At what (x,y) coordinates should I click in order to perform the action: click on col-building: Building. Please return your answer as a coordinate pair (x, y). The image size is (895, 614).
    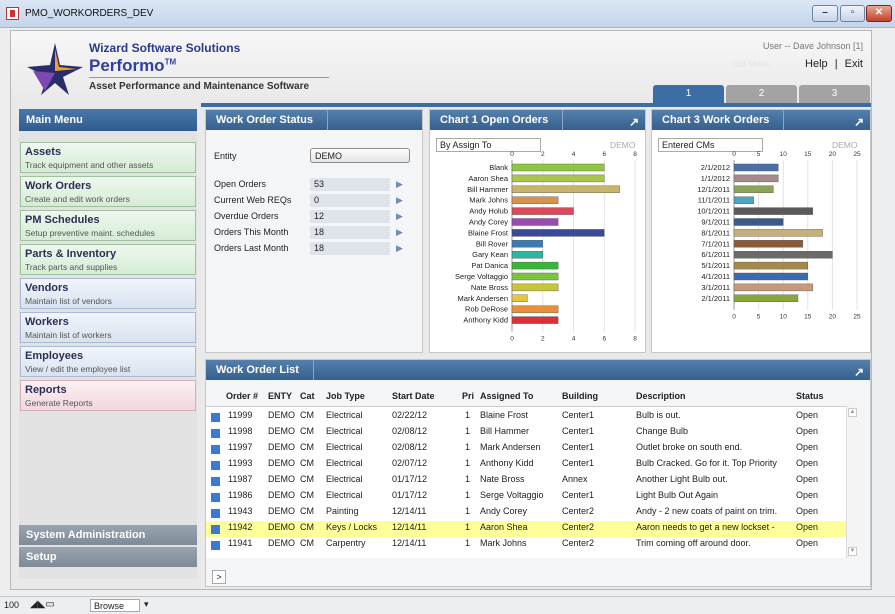
    Looking at the image, I should click on (580, 396).